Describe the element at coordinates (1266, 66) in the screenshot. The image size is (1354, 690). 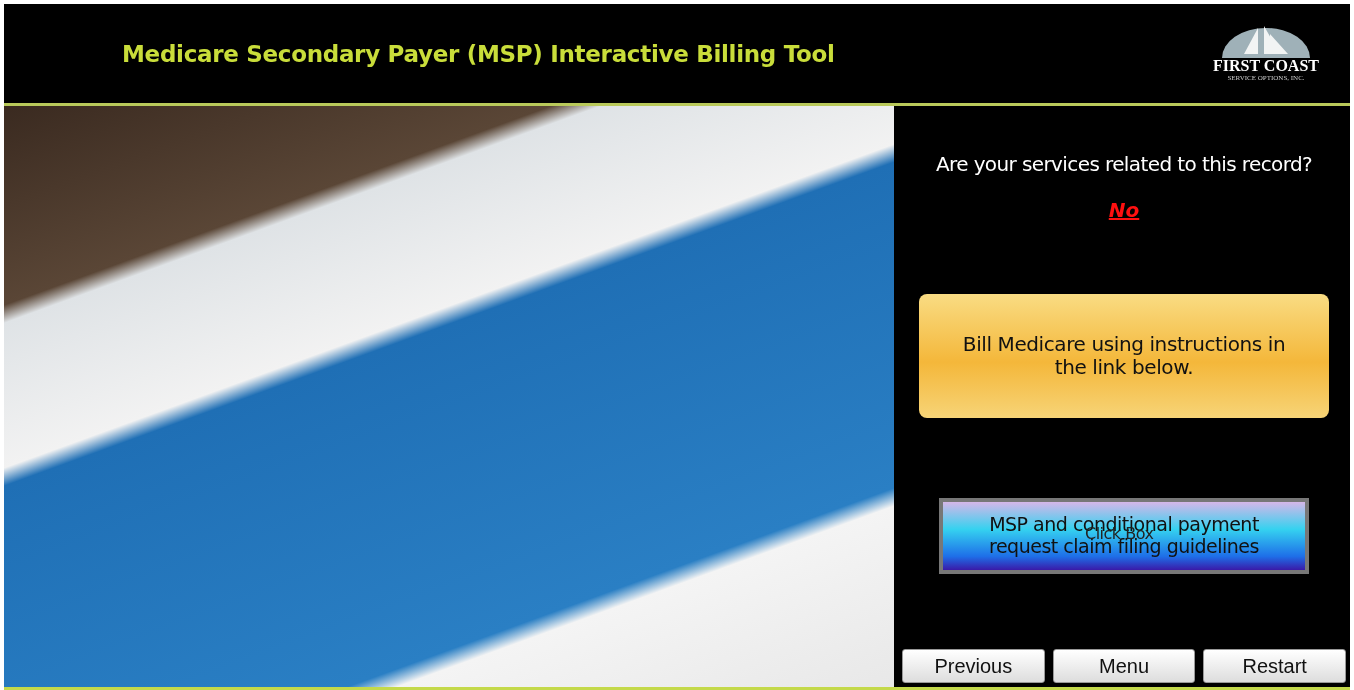
I see `logo-name: FIRST COAST` at that location.